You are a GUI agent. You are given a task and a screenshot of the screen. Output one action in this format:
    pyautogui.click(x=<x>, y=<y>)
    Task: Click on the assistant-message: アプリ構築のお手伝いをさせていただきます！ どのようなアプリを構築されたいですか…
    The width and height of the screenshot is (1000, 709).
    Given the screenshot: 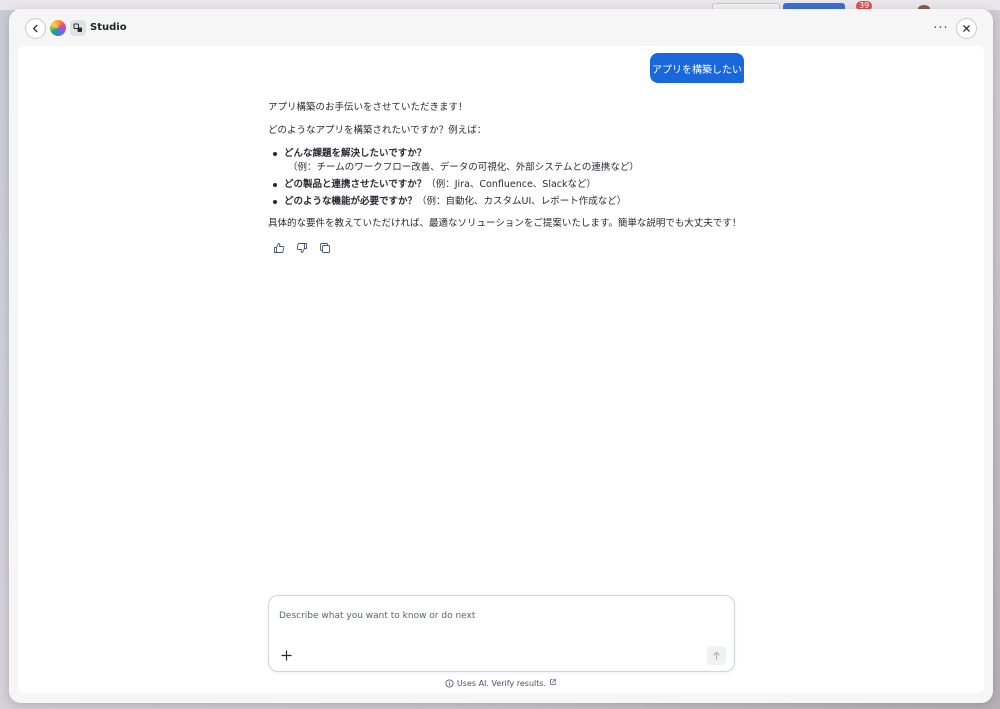 What is the action you would take?
    pyautogui.click(x=508, y=170)
    